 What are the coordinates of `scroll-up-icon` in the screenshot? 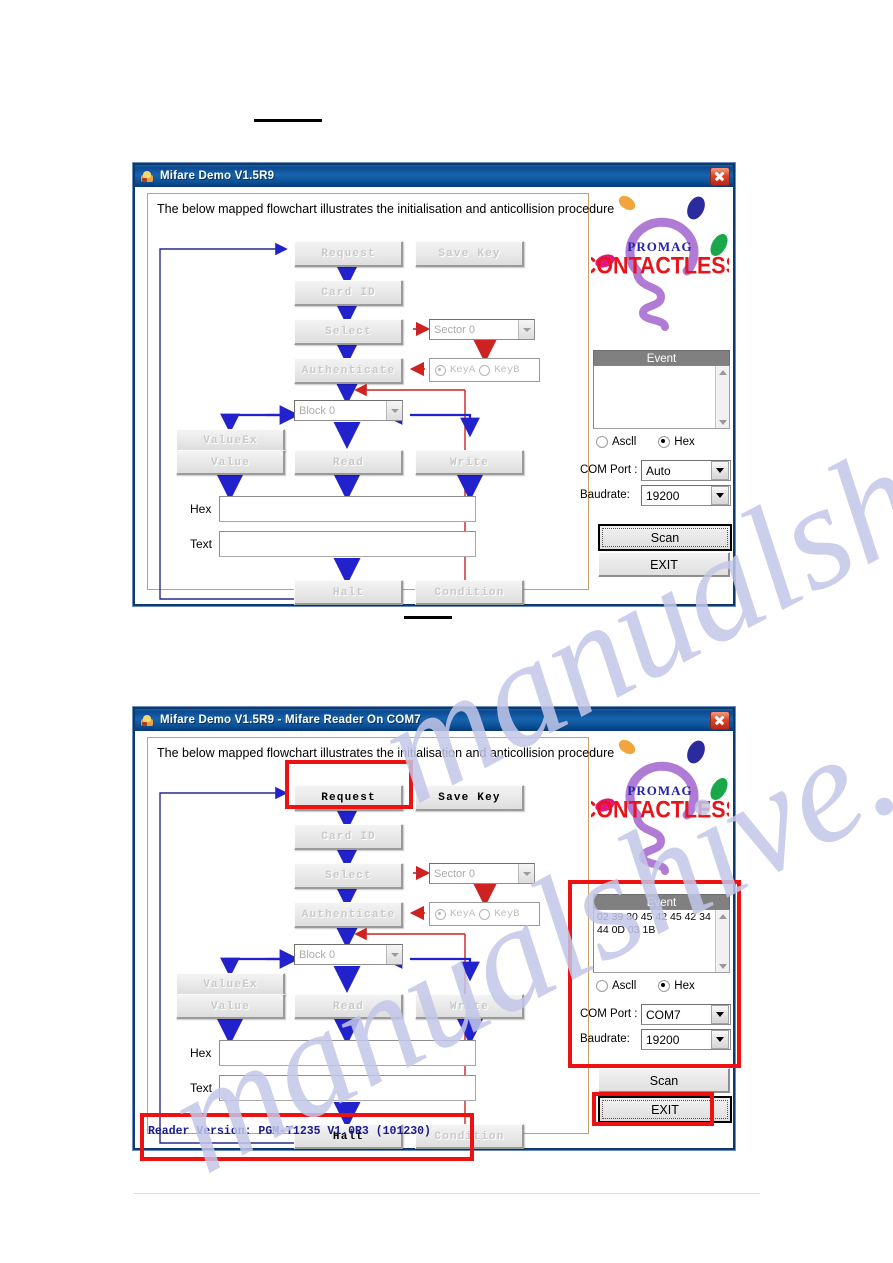 It's located at (722, 372).